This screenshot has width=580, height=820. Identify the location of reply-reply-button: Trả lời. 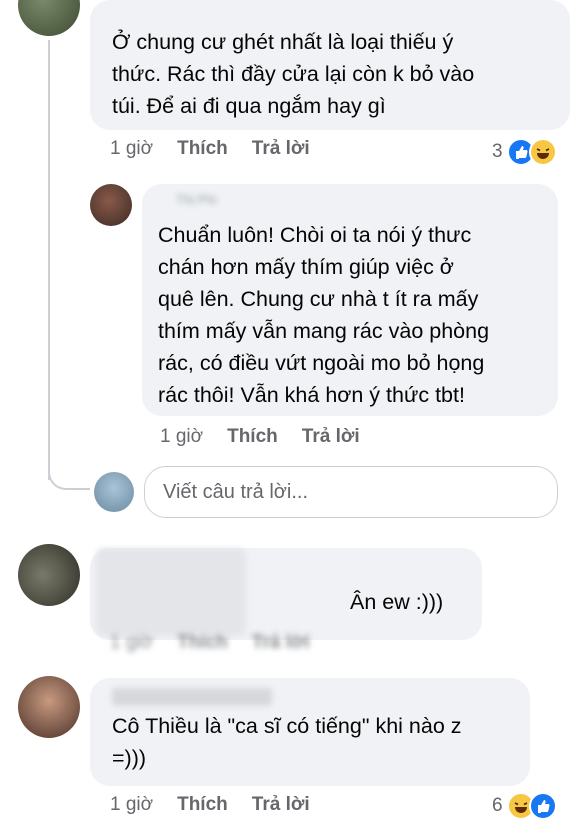
(331, 437).